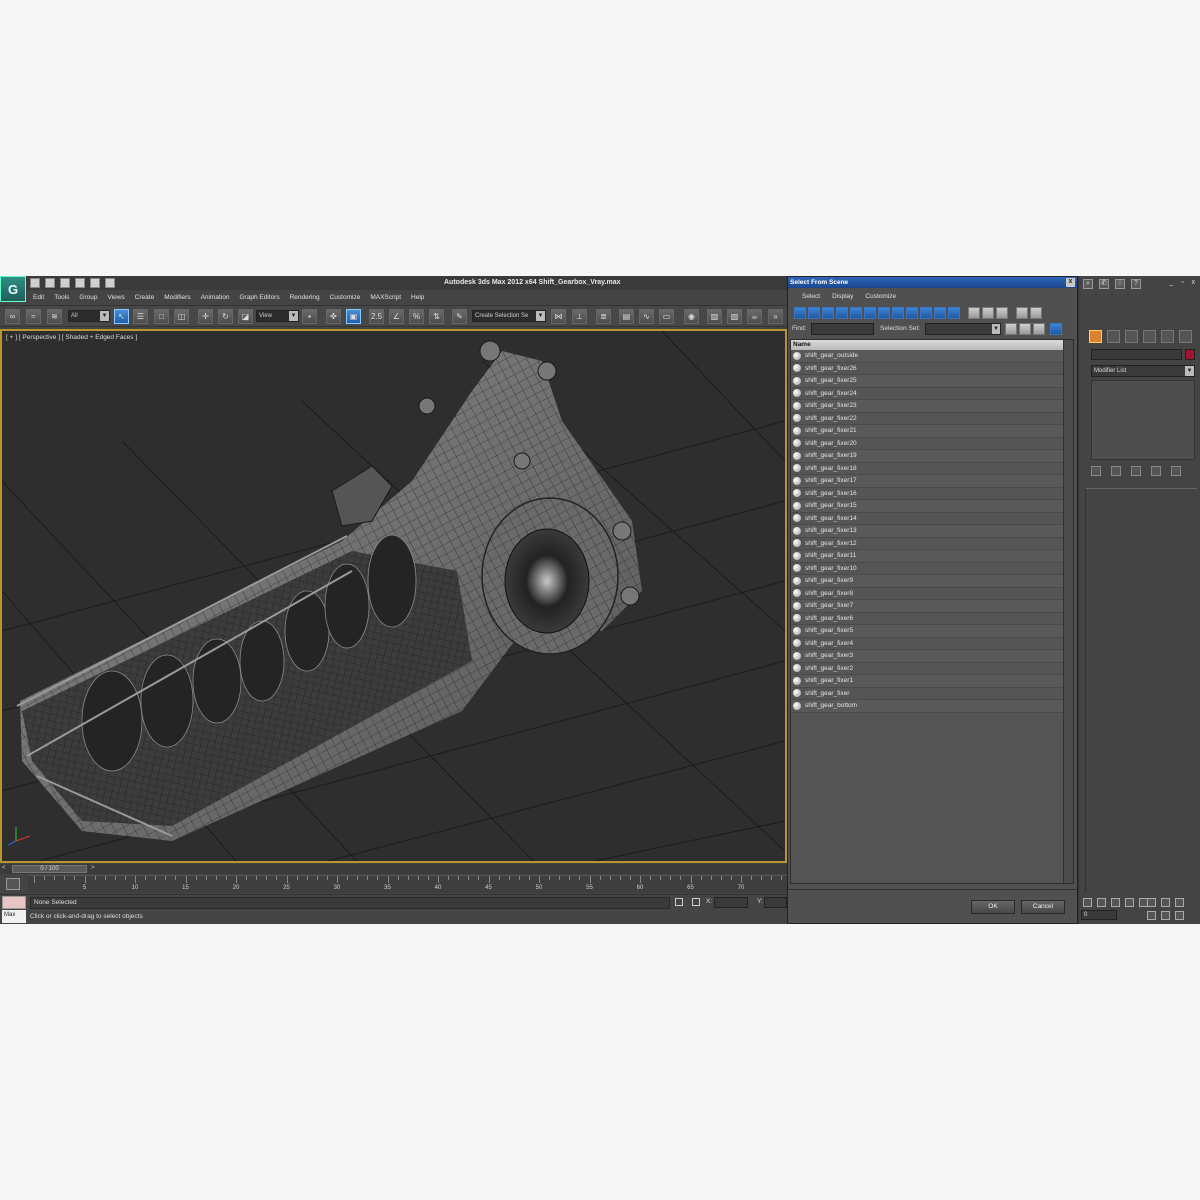  Describe the element at coordinates (225, 316) in the screenshot. I see `select-and-rotate-icon: ↻` at that location.